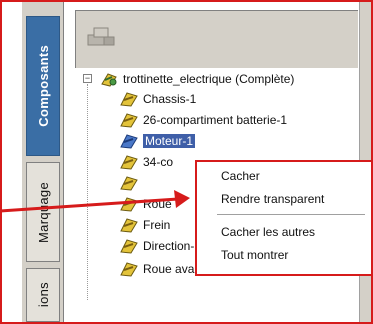 The image size is (373, 324). What do you see at coordinates (157, 225) in the screenshot?
I see `tree-item-label: Frein` at bounding box center [157, 225].